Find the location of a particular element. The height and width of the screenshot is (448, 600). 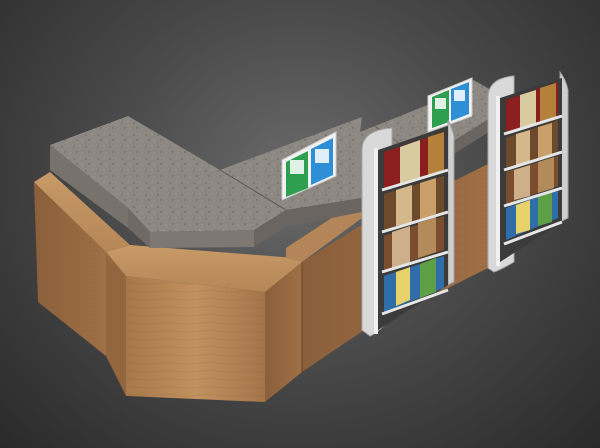

granite-corner-edge is located at coordinates (202, 239).